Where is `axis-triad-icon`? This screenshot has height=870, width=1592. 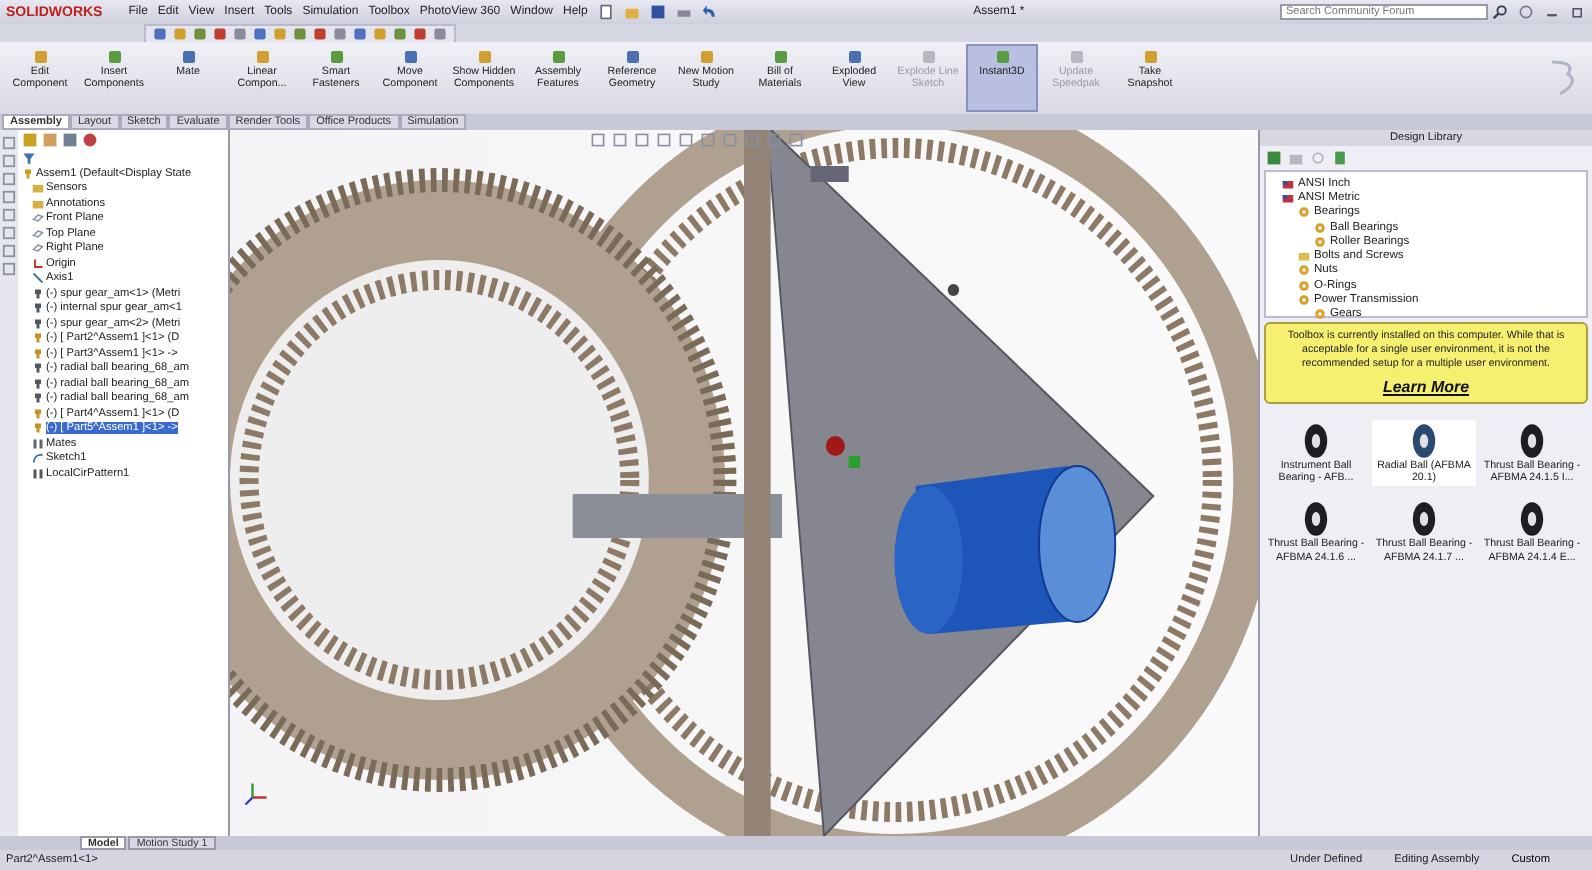
axis-triad-icon is located at coordinates (256, 794).